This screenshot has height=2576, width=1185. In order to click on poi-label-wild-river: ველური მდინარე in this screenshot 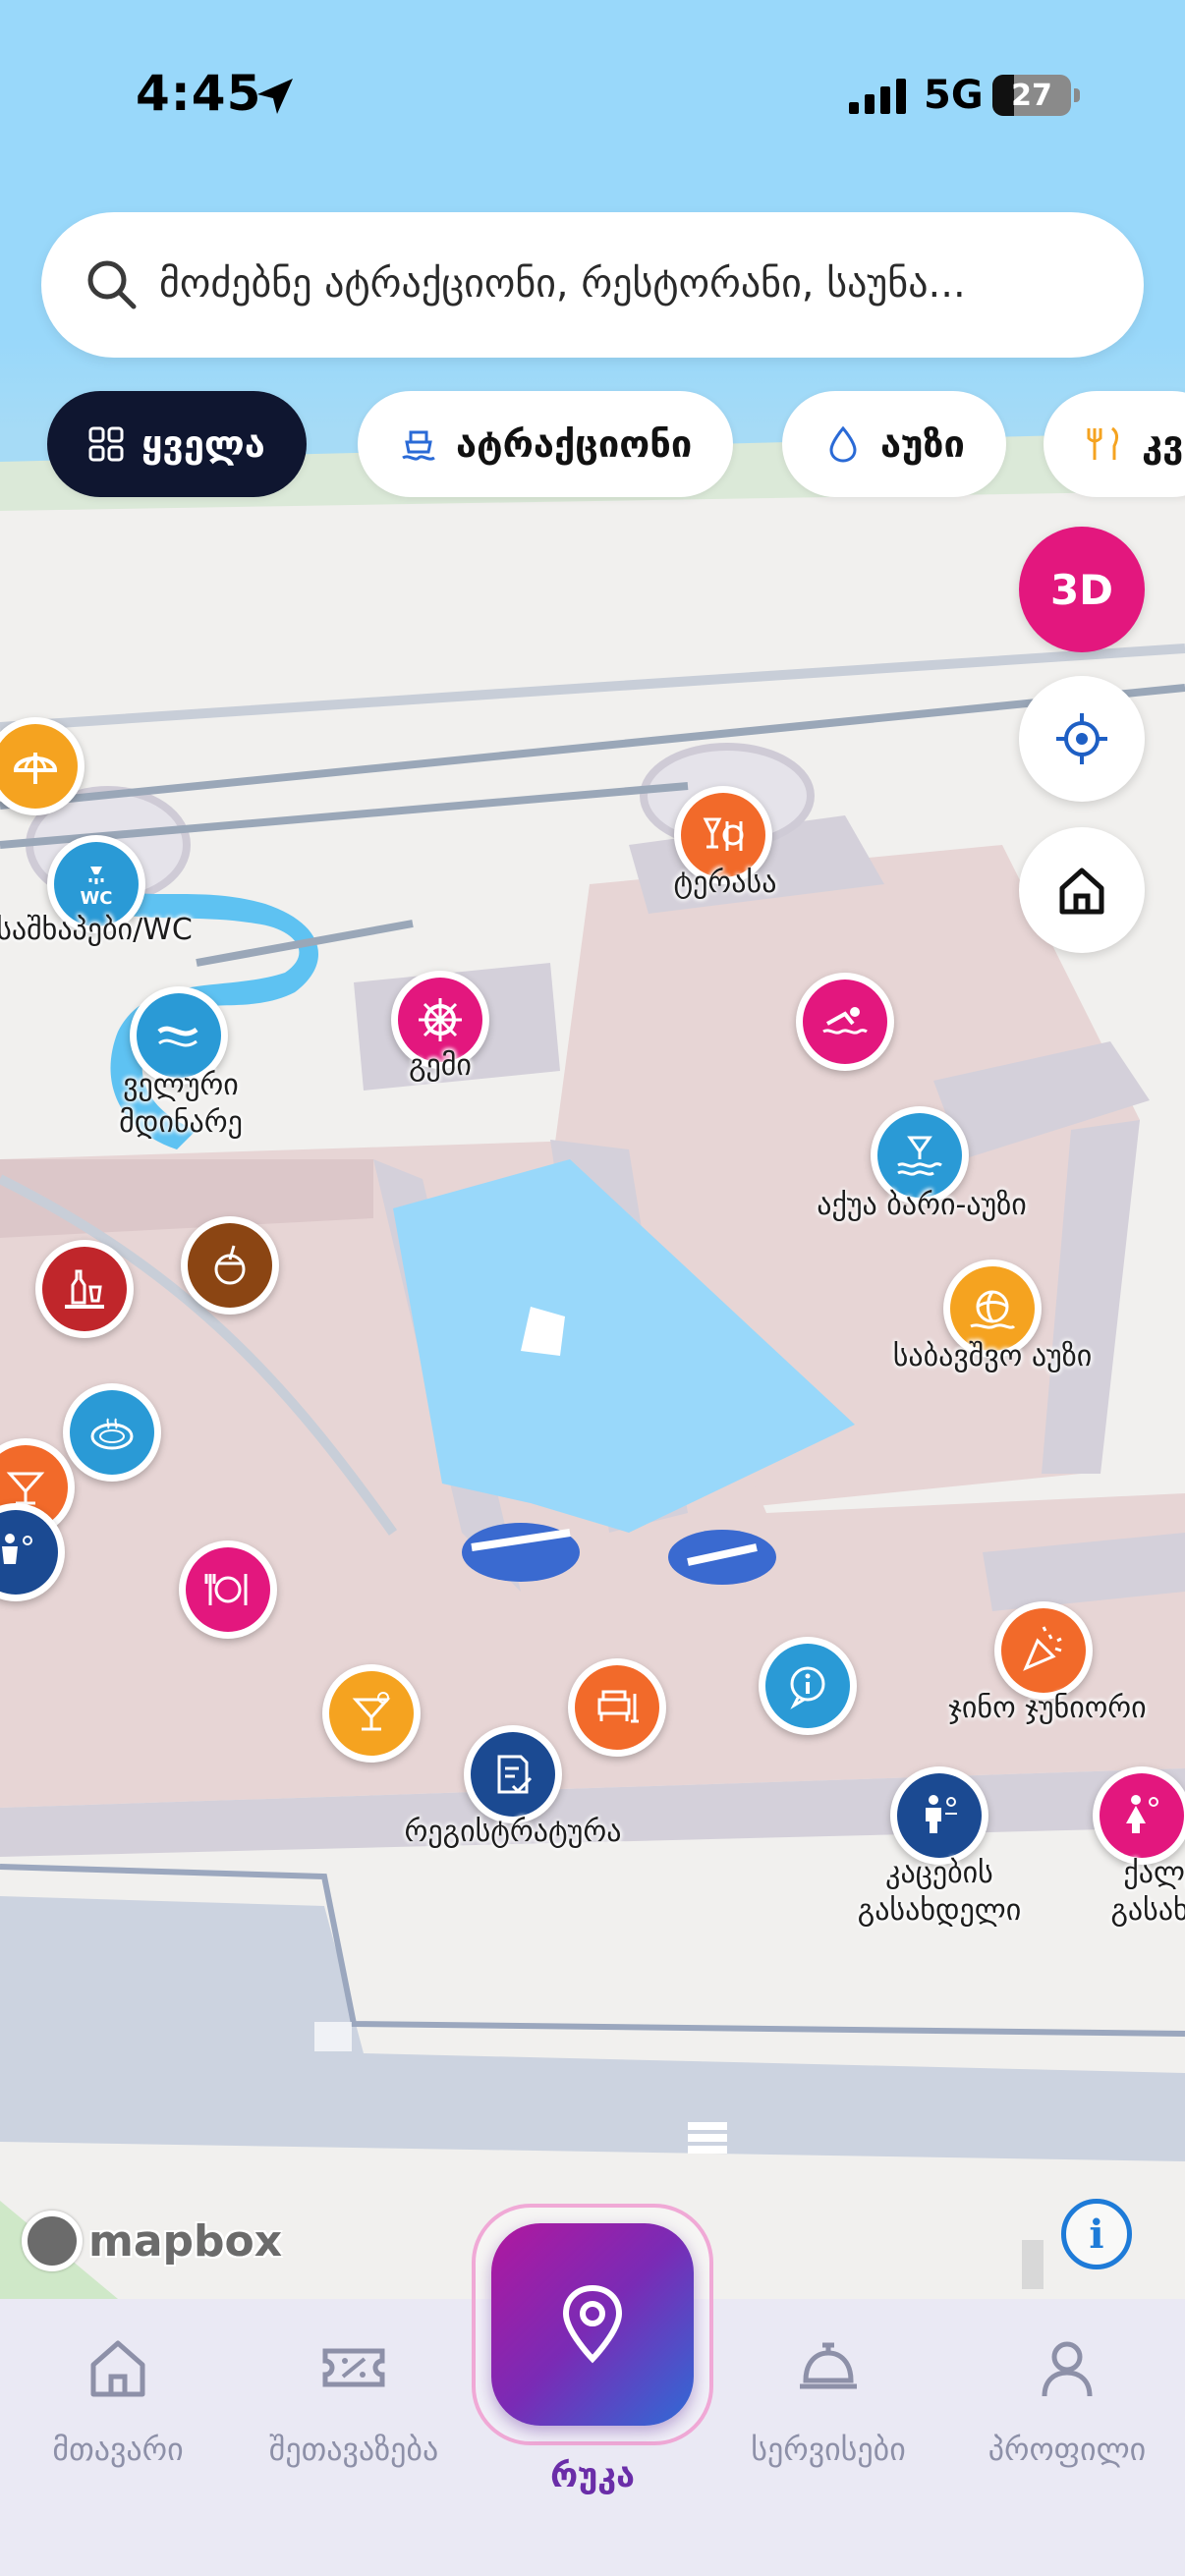, I will do `click(181, 1104)`.